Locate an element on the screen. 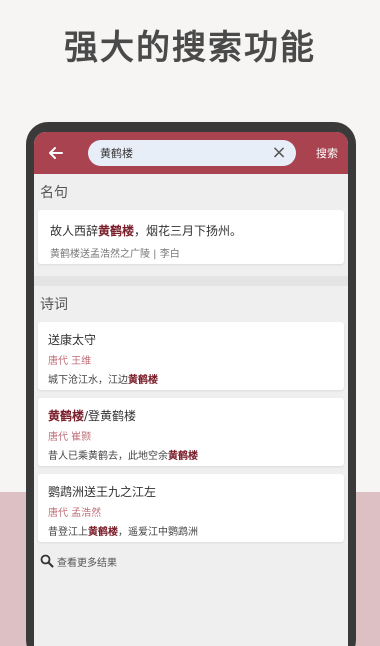 The height and width of the screenshot is (646, 380). arrow-left-icon is located at coordinates (56, 153).